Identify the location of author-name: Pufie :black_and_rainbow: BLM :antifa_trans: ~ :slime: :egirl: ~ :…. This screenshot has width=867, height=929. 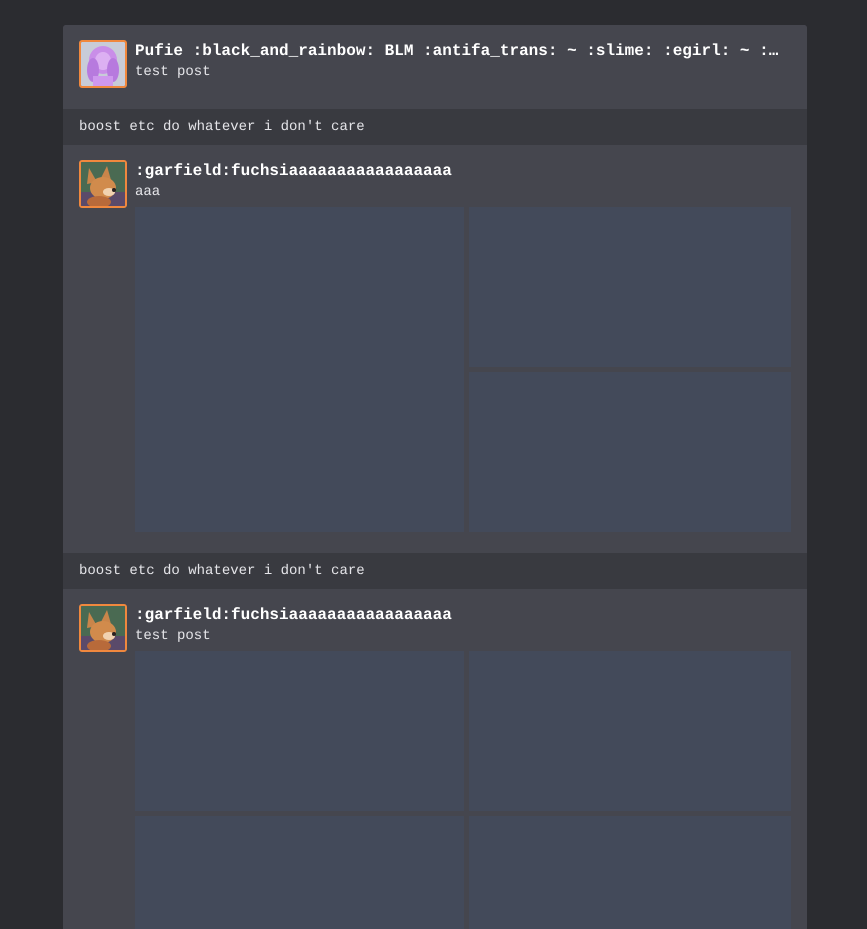
(463, 51).